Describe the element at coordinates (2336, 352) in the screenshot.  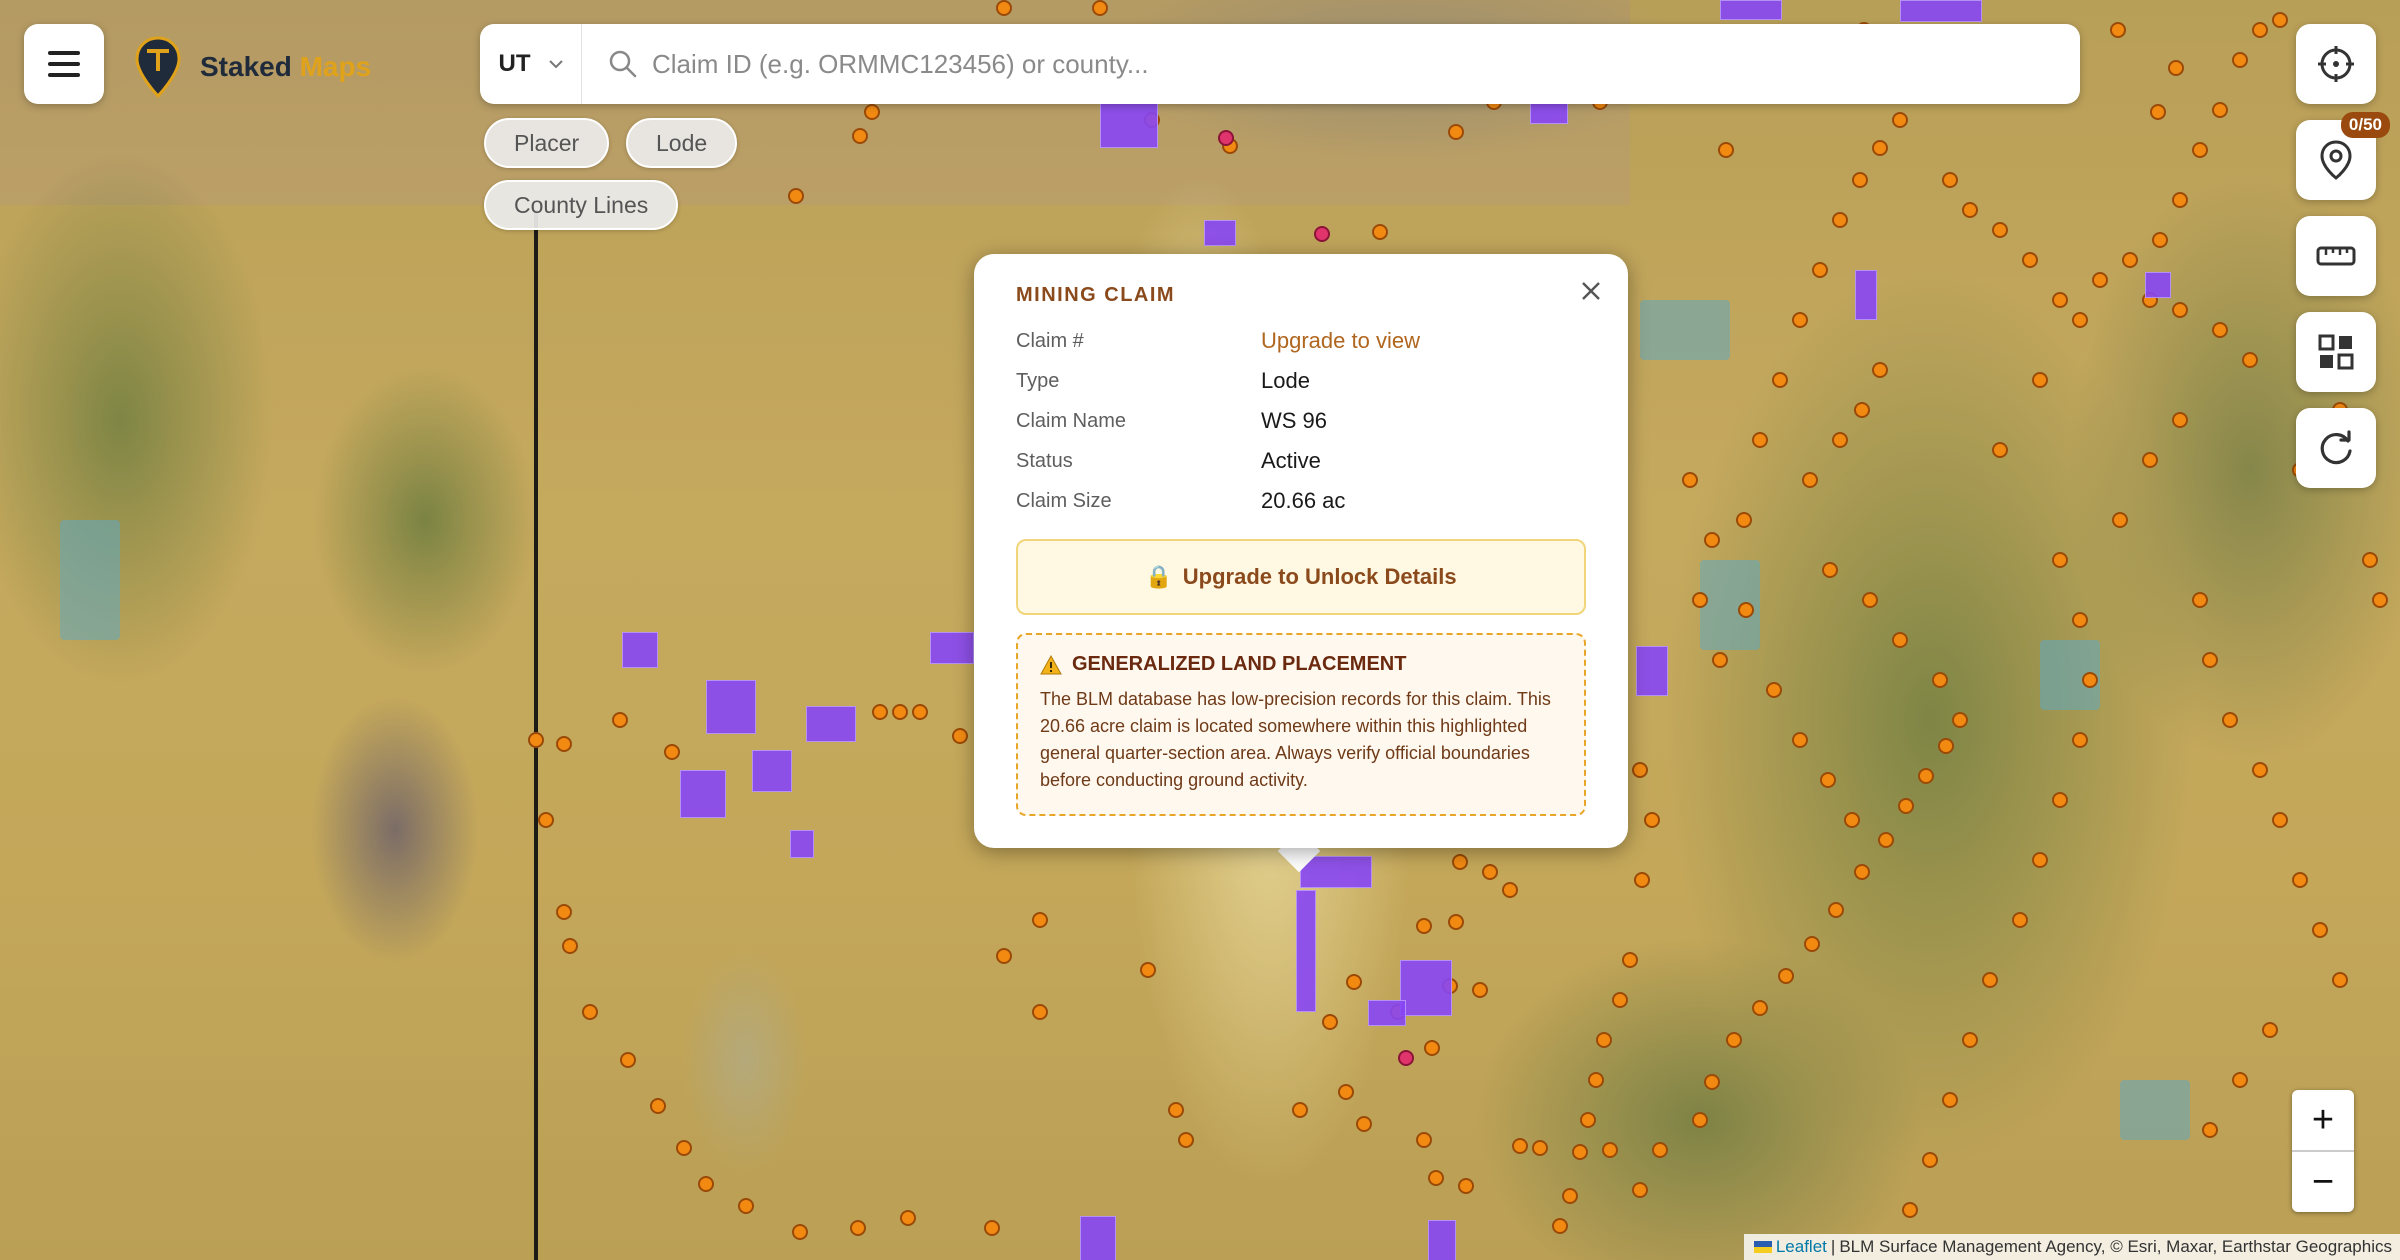
I see `layers-button` at that location.